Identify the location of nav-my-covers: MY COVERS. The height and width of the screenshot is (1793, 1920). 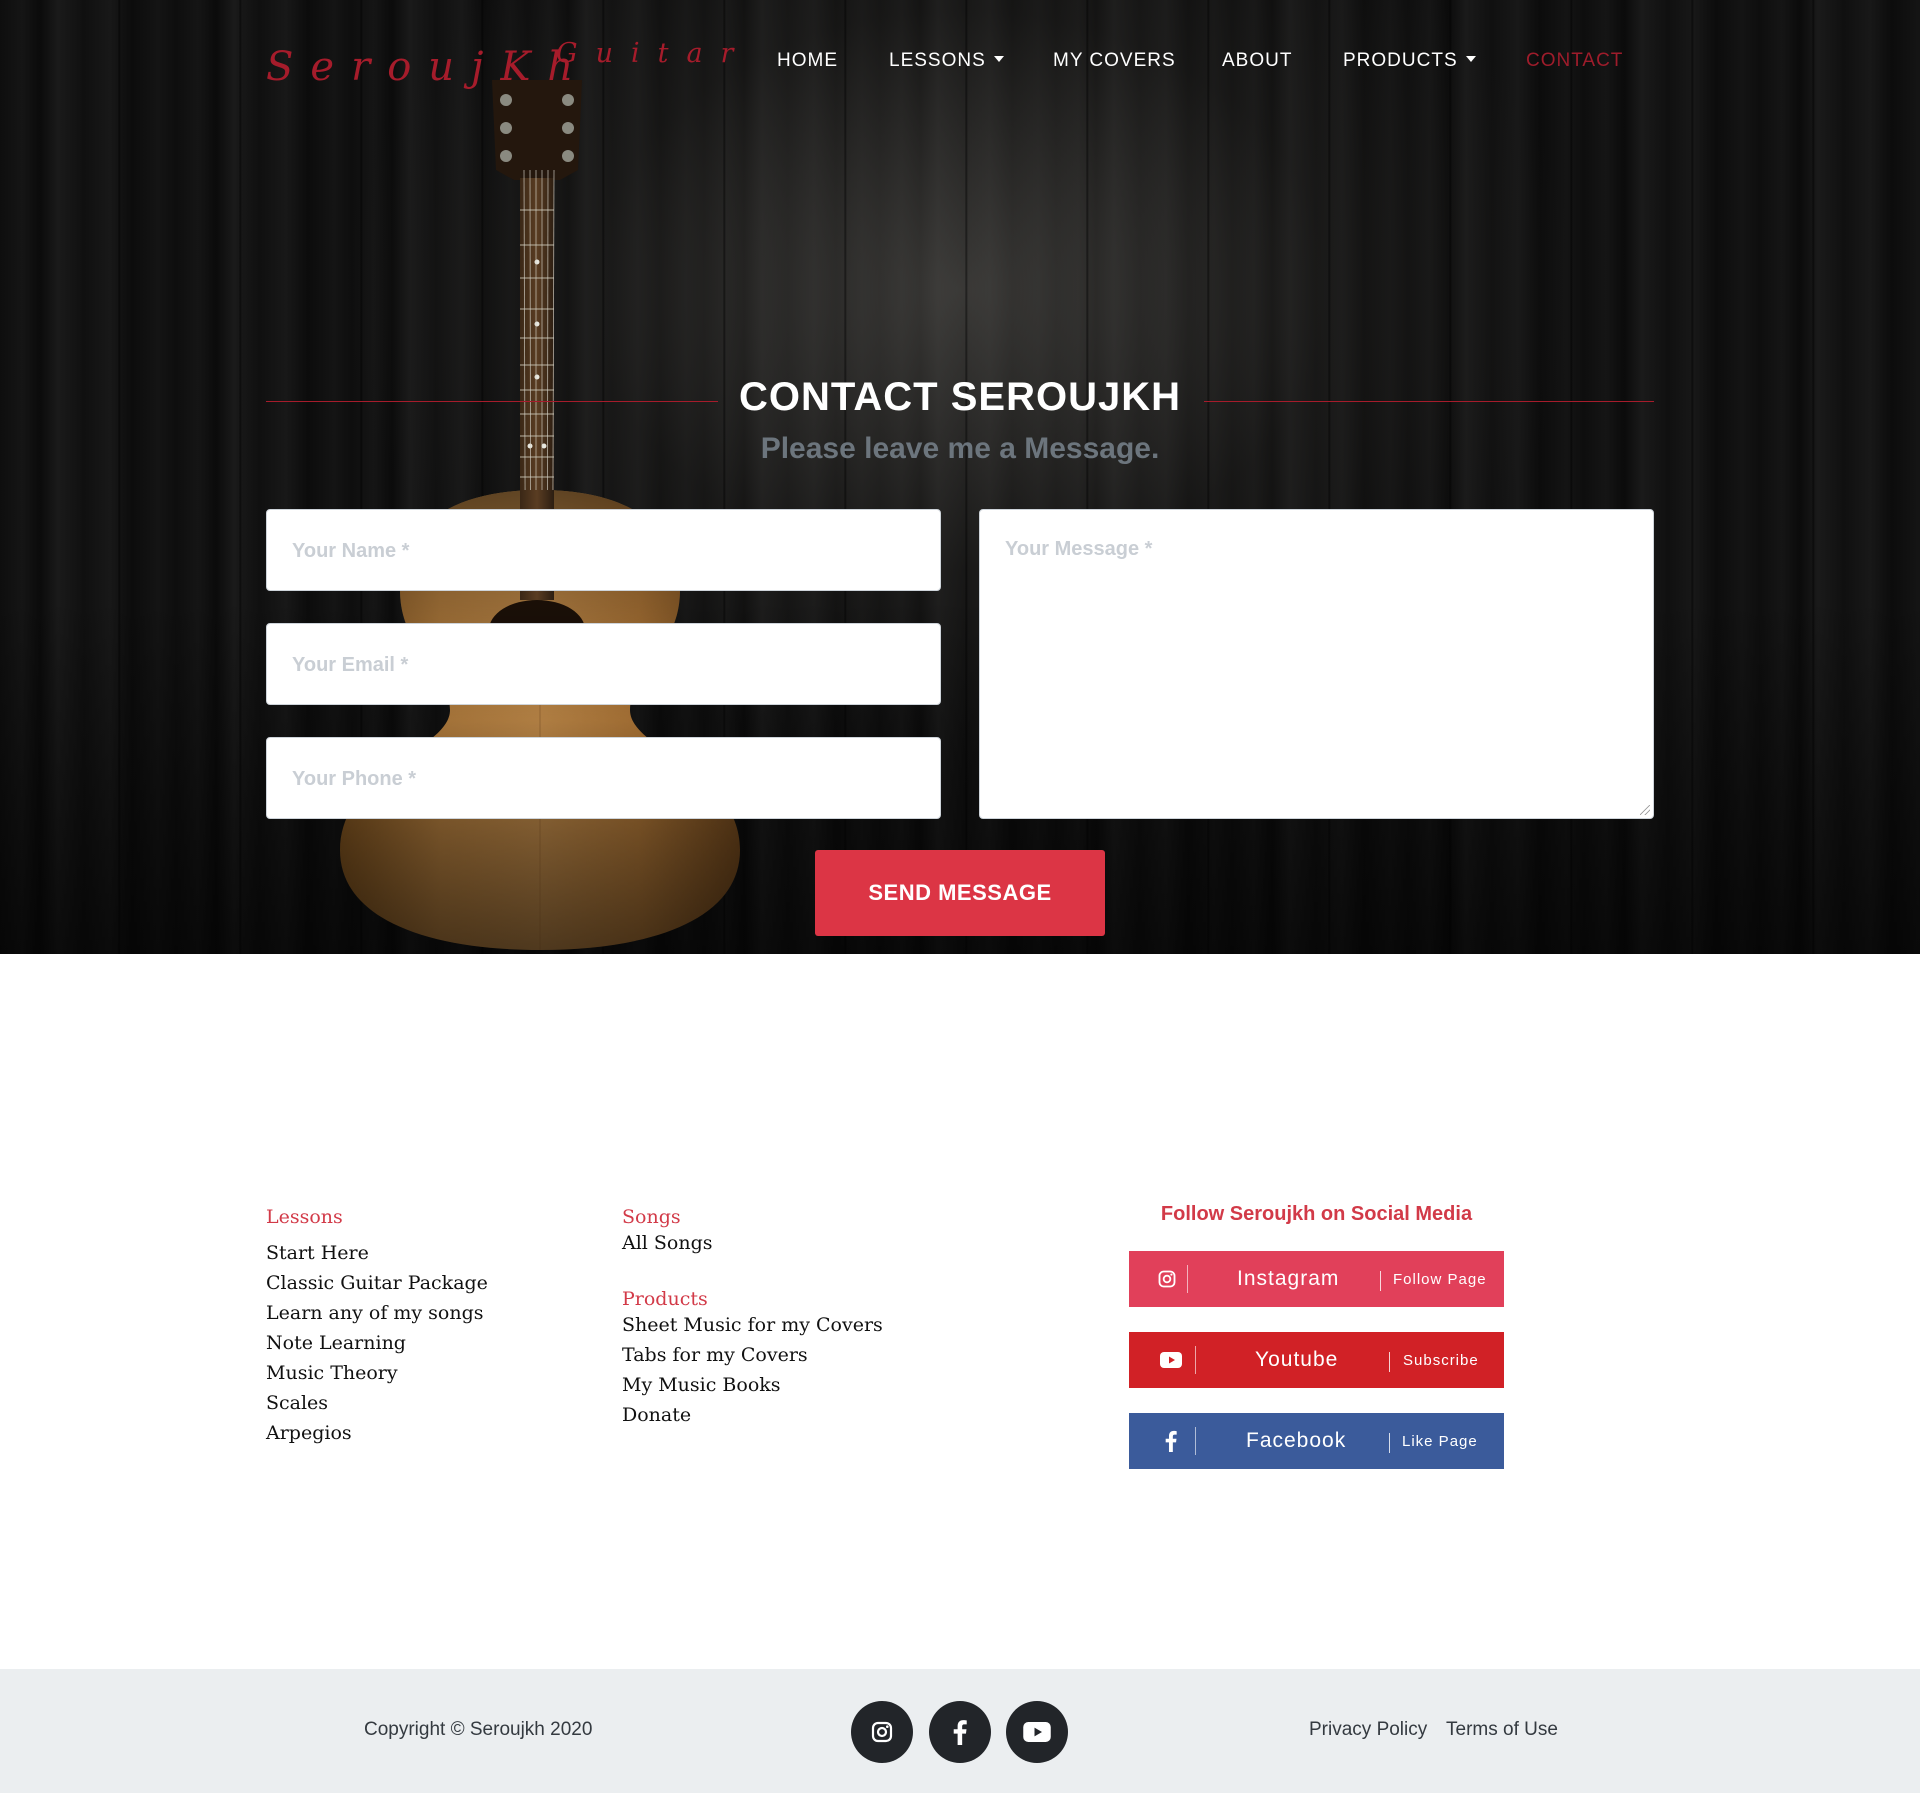
(1114, 61).